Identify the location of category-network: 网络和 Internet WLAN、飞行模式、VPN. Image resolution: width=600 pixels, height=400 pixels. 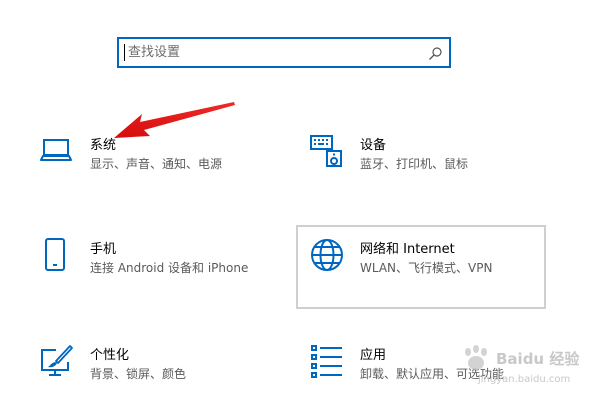
(425, 258).